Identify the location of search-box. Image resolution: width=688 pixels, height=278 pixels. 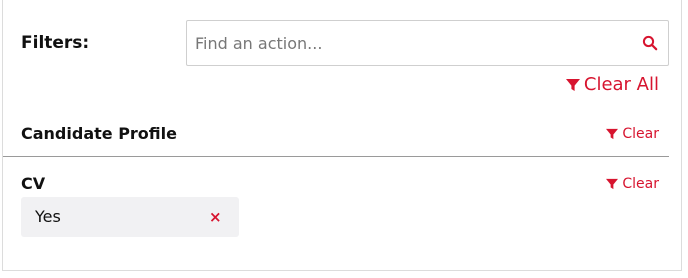
(427, 43).